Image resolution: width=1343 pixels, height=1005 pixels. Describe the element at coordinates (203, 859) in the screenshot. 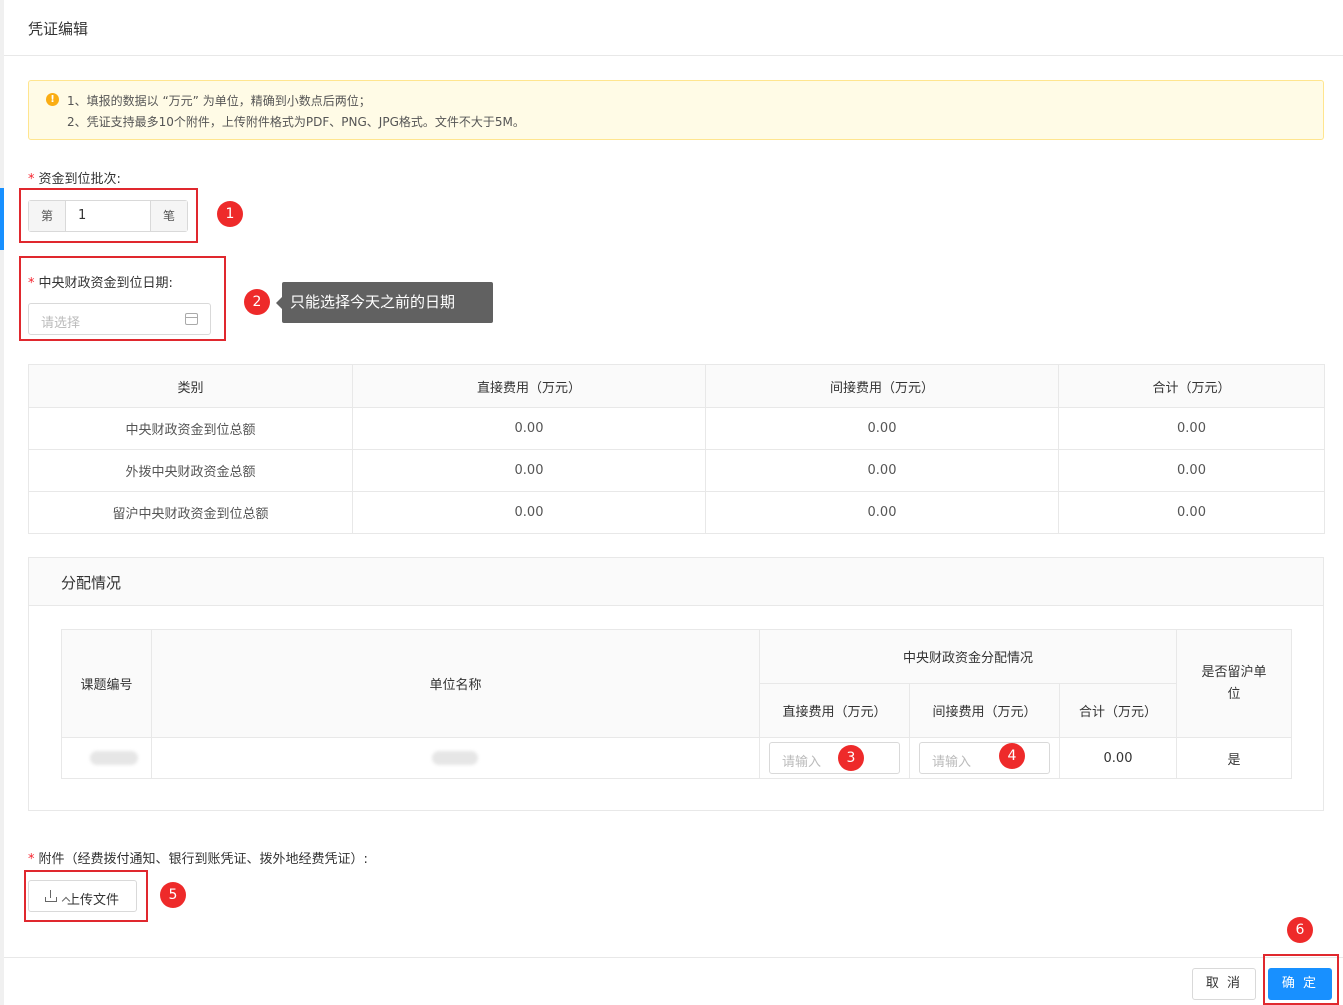

I see `attachment-label-text: 附件（经费拨付通知、银行到账凭证、拨外地经费凭证）:` at that location.